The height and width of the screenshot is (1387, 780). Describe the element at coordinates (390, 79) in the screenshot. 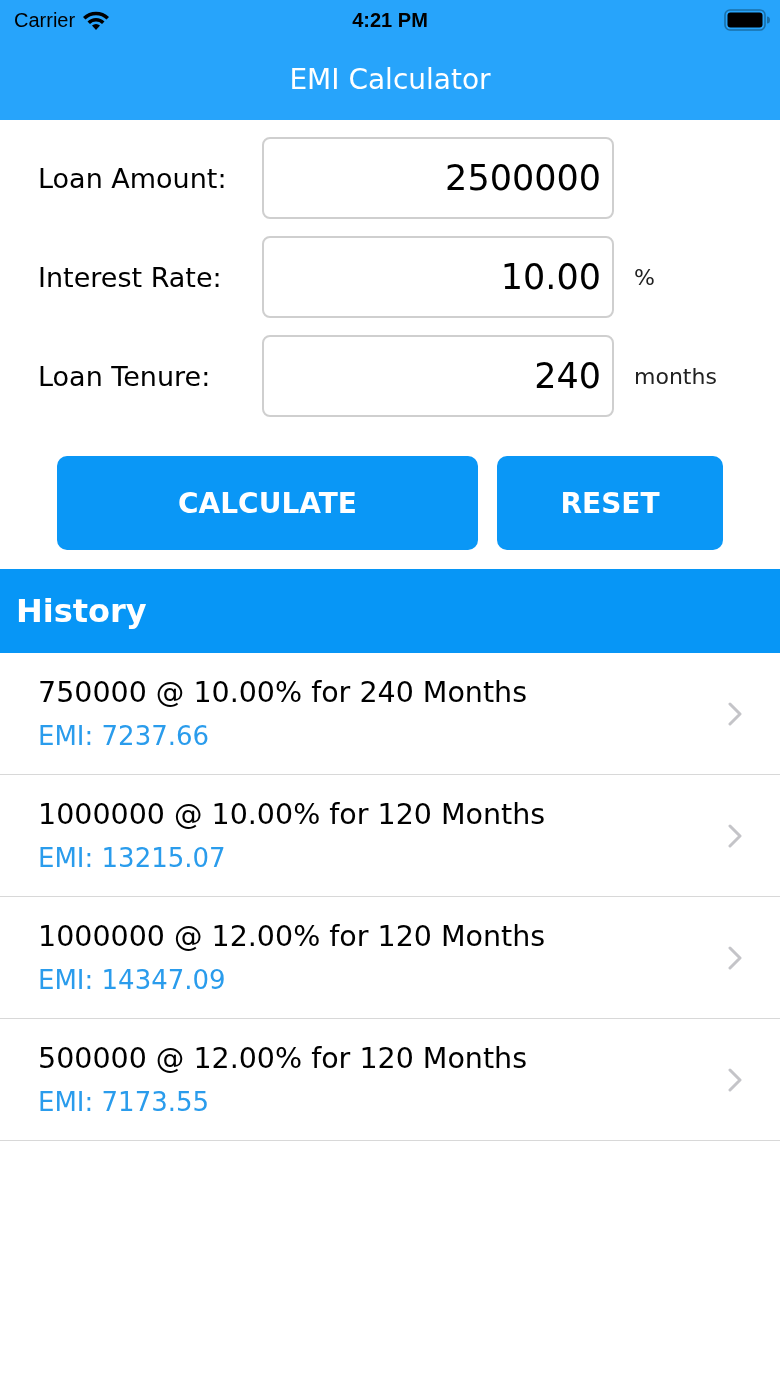

I see `screen-title: EMI Calculator` at that location.